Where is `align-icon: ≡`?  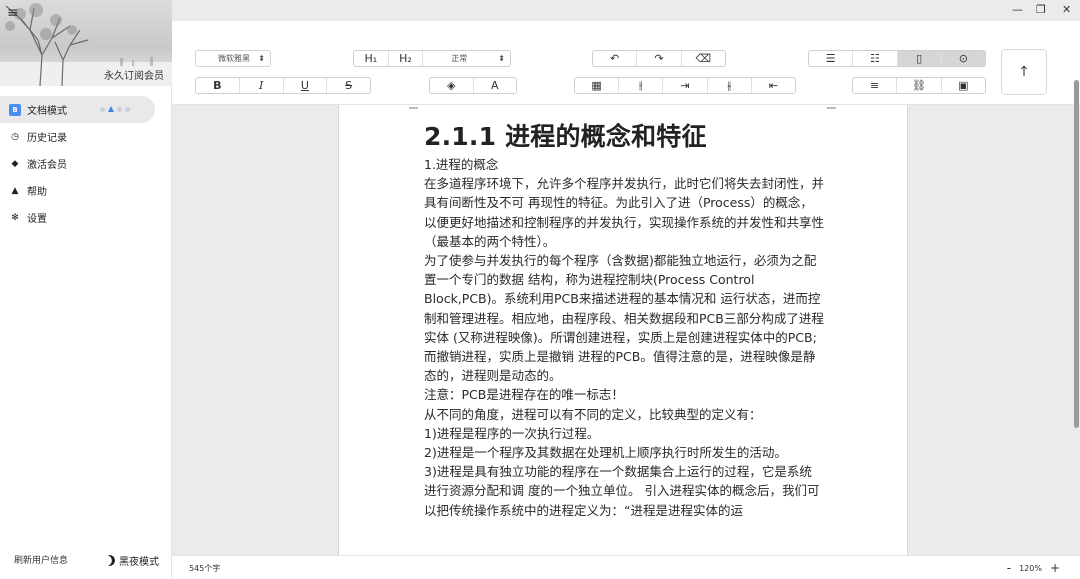
align-icon: ≡ is located at coordinates (875, 85).